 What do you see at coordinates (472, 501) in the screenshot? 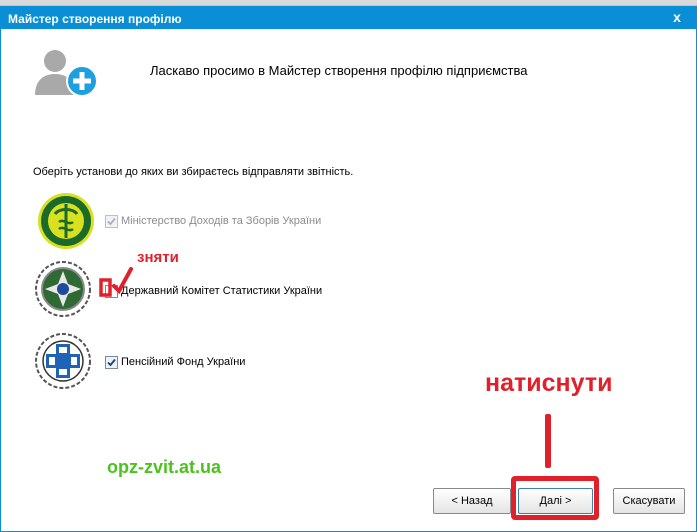
I see `back-button: < Назад` at bounding box center [472, 501].